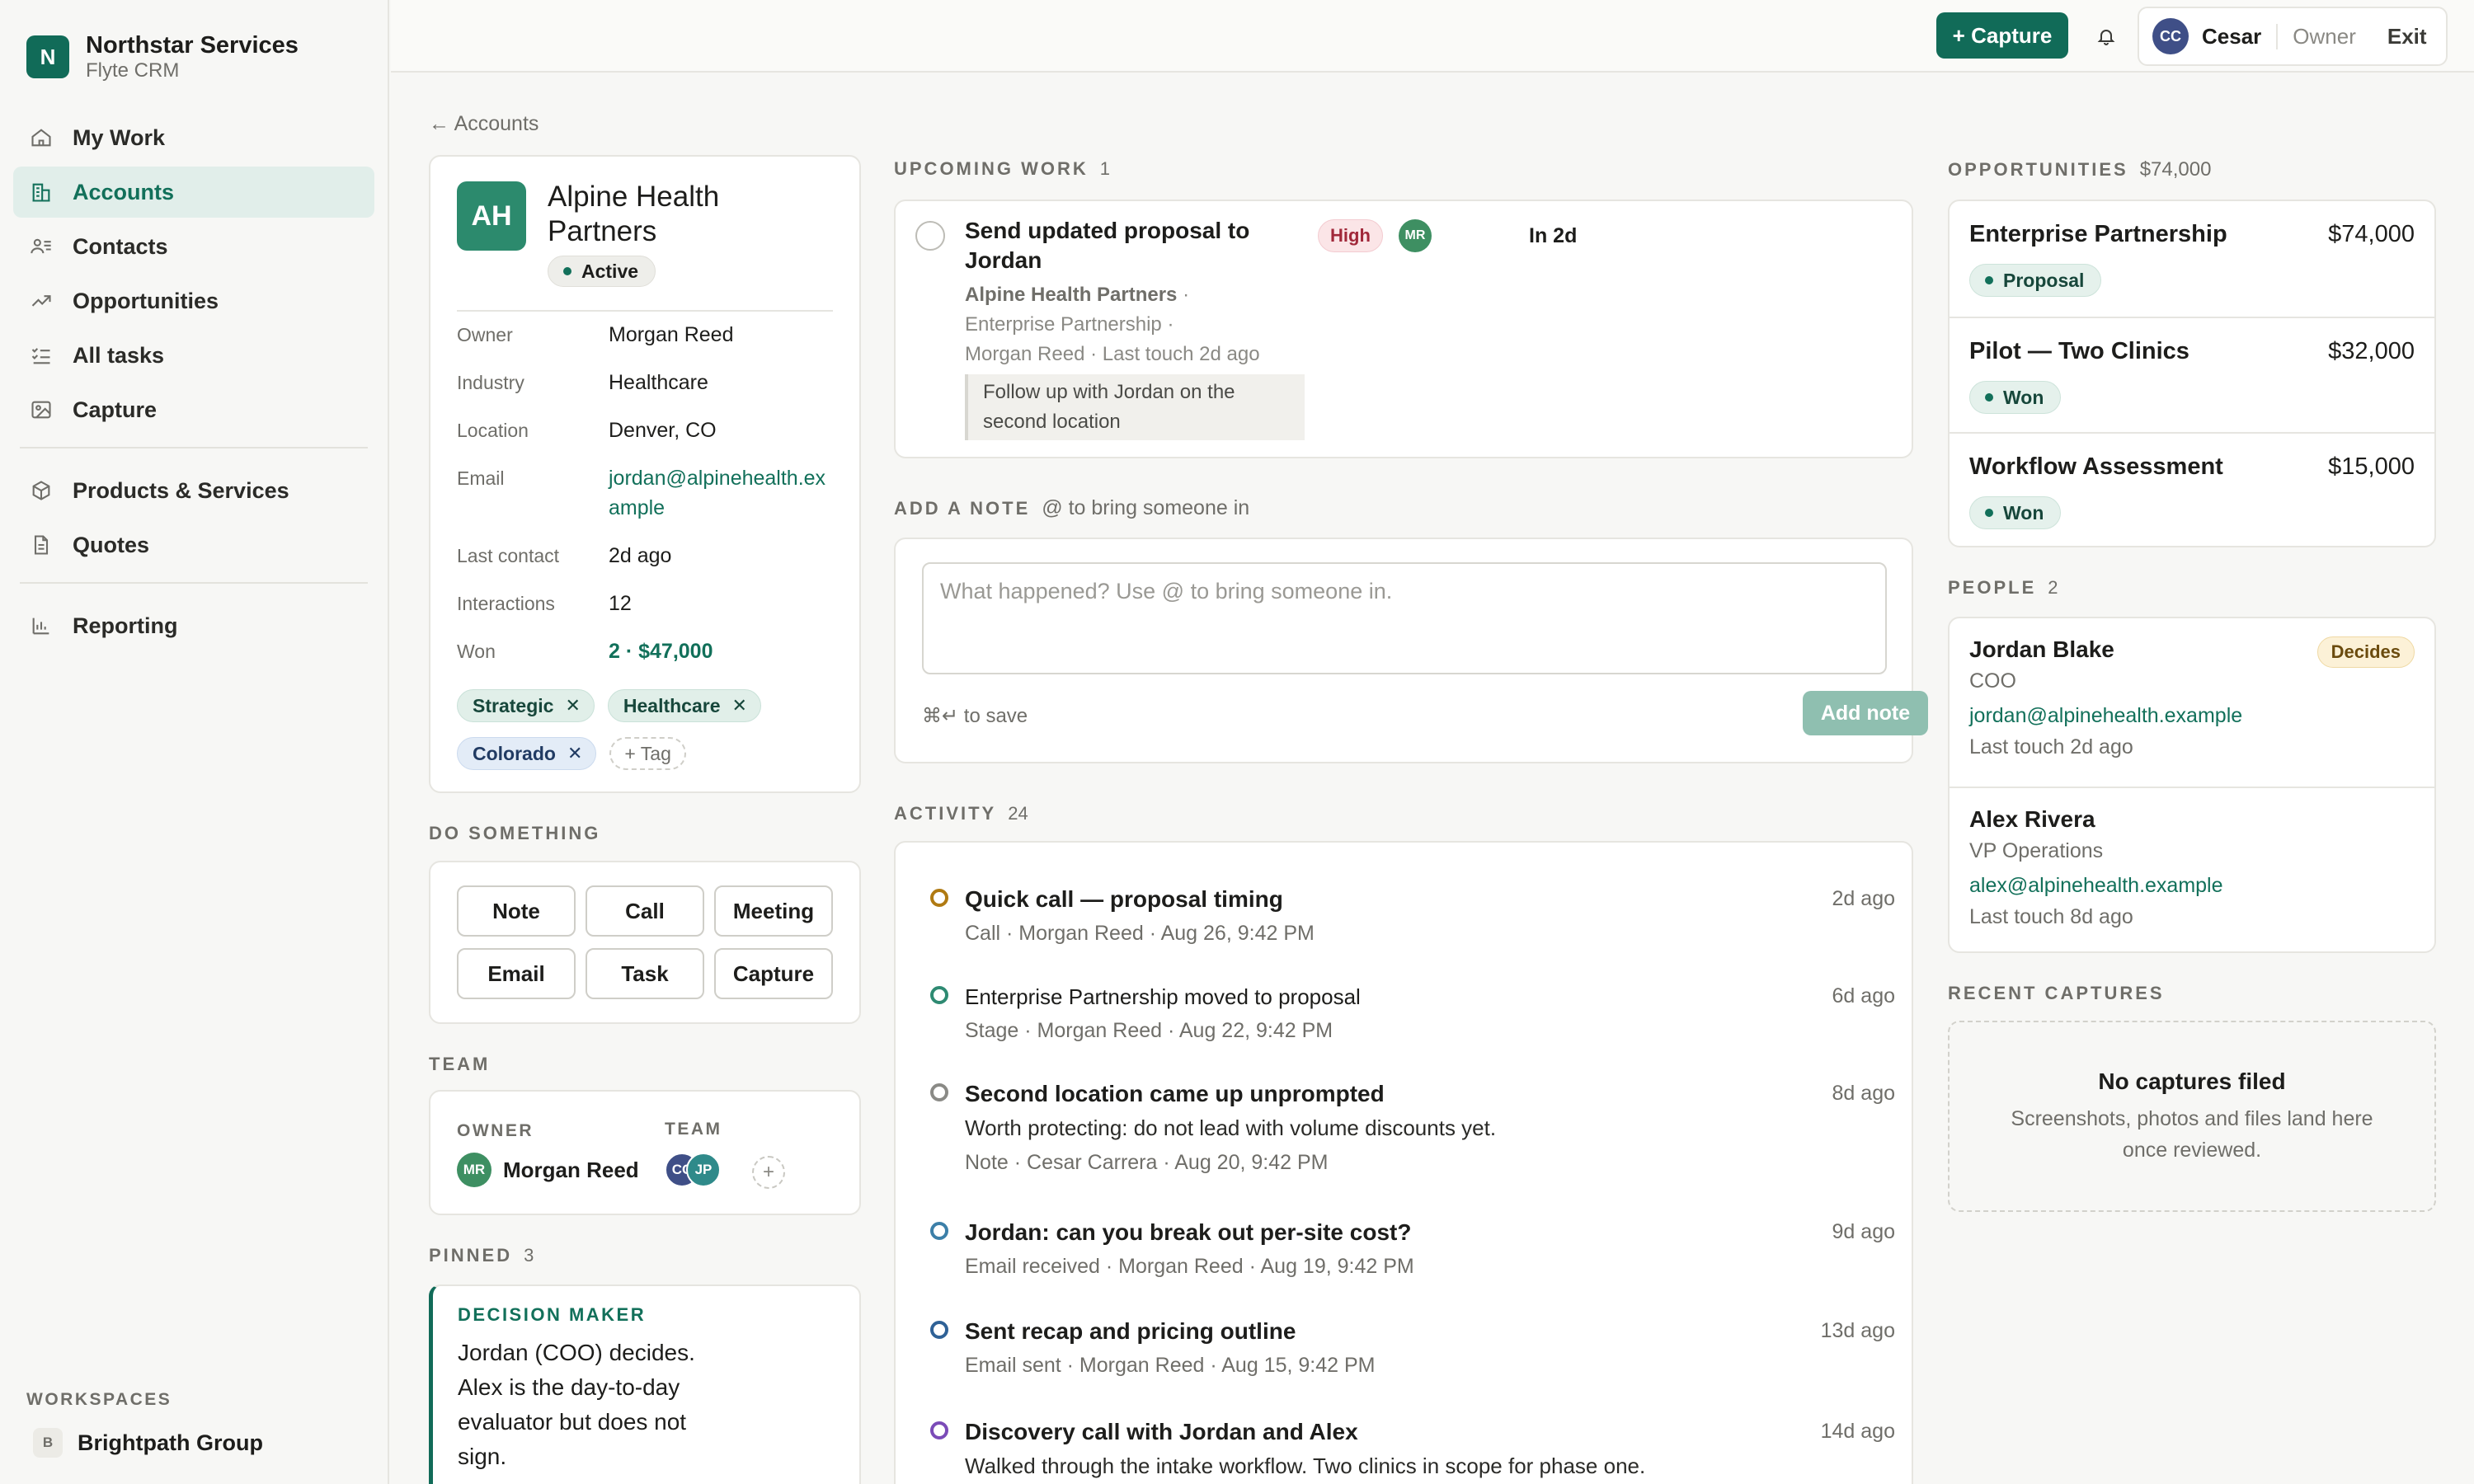 This screenshot has width=2474, height=1484. I want to click on status-label: Active, so click(610, 271).